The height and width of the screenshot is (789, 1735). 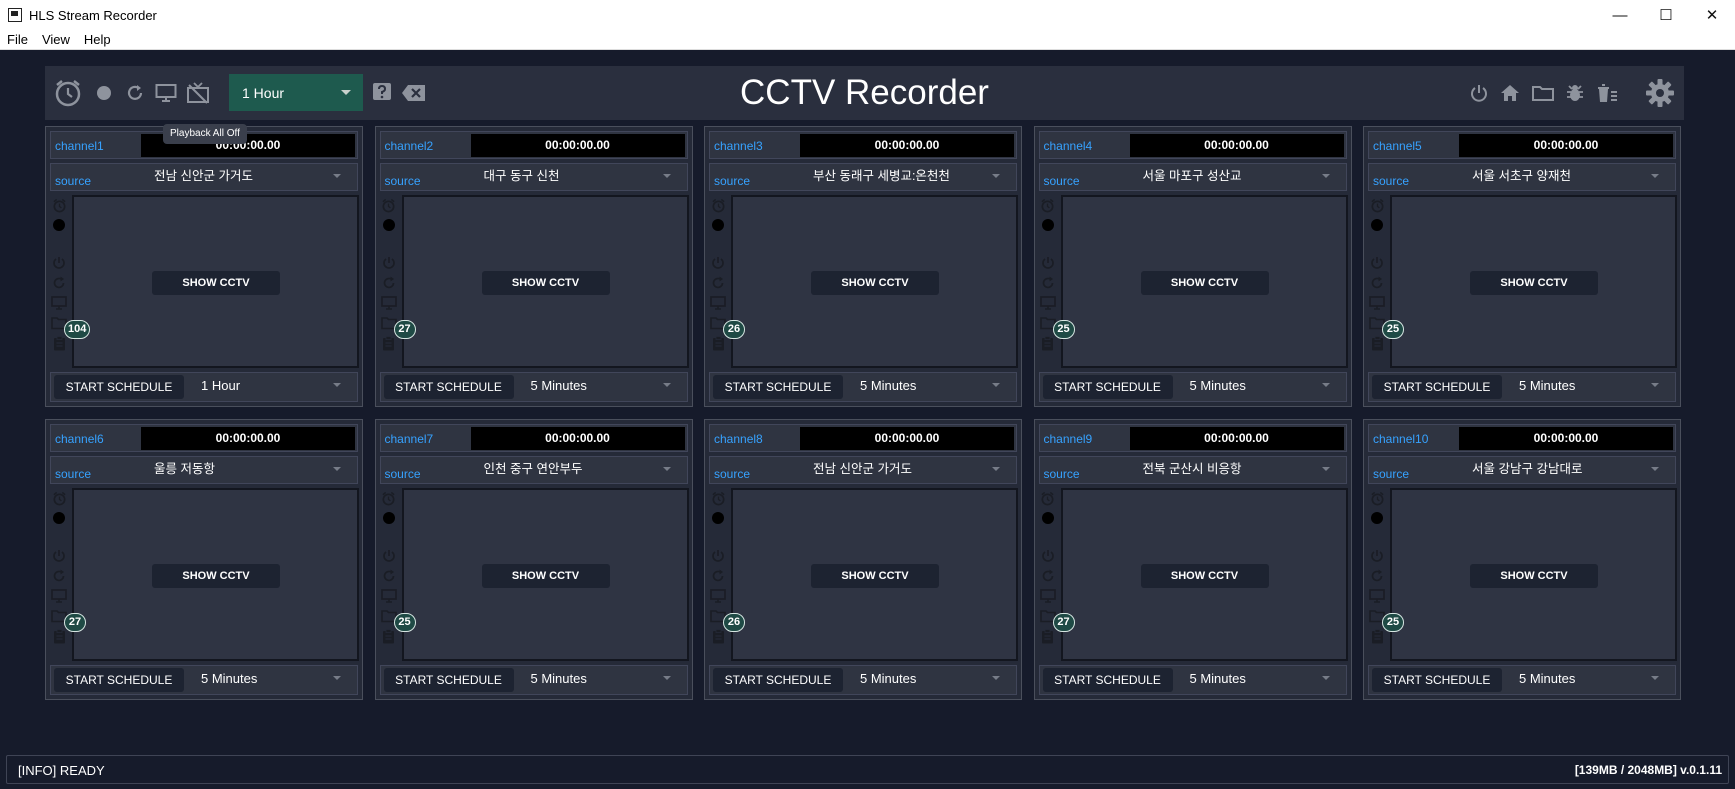 I want to click on maximize-button: ☐, so click(x=1666, y=15).